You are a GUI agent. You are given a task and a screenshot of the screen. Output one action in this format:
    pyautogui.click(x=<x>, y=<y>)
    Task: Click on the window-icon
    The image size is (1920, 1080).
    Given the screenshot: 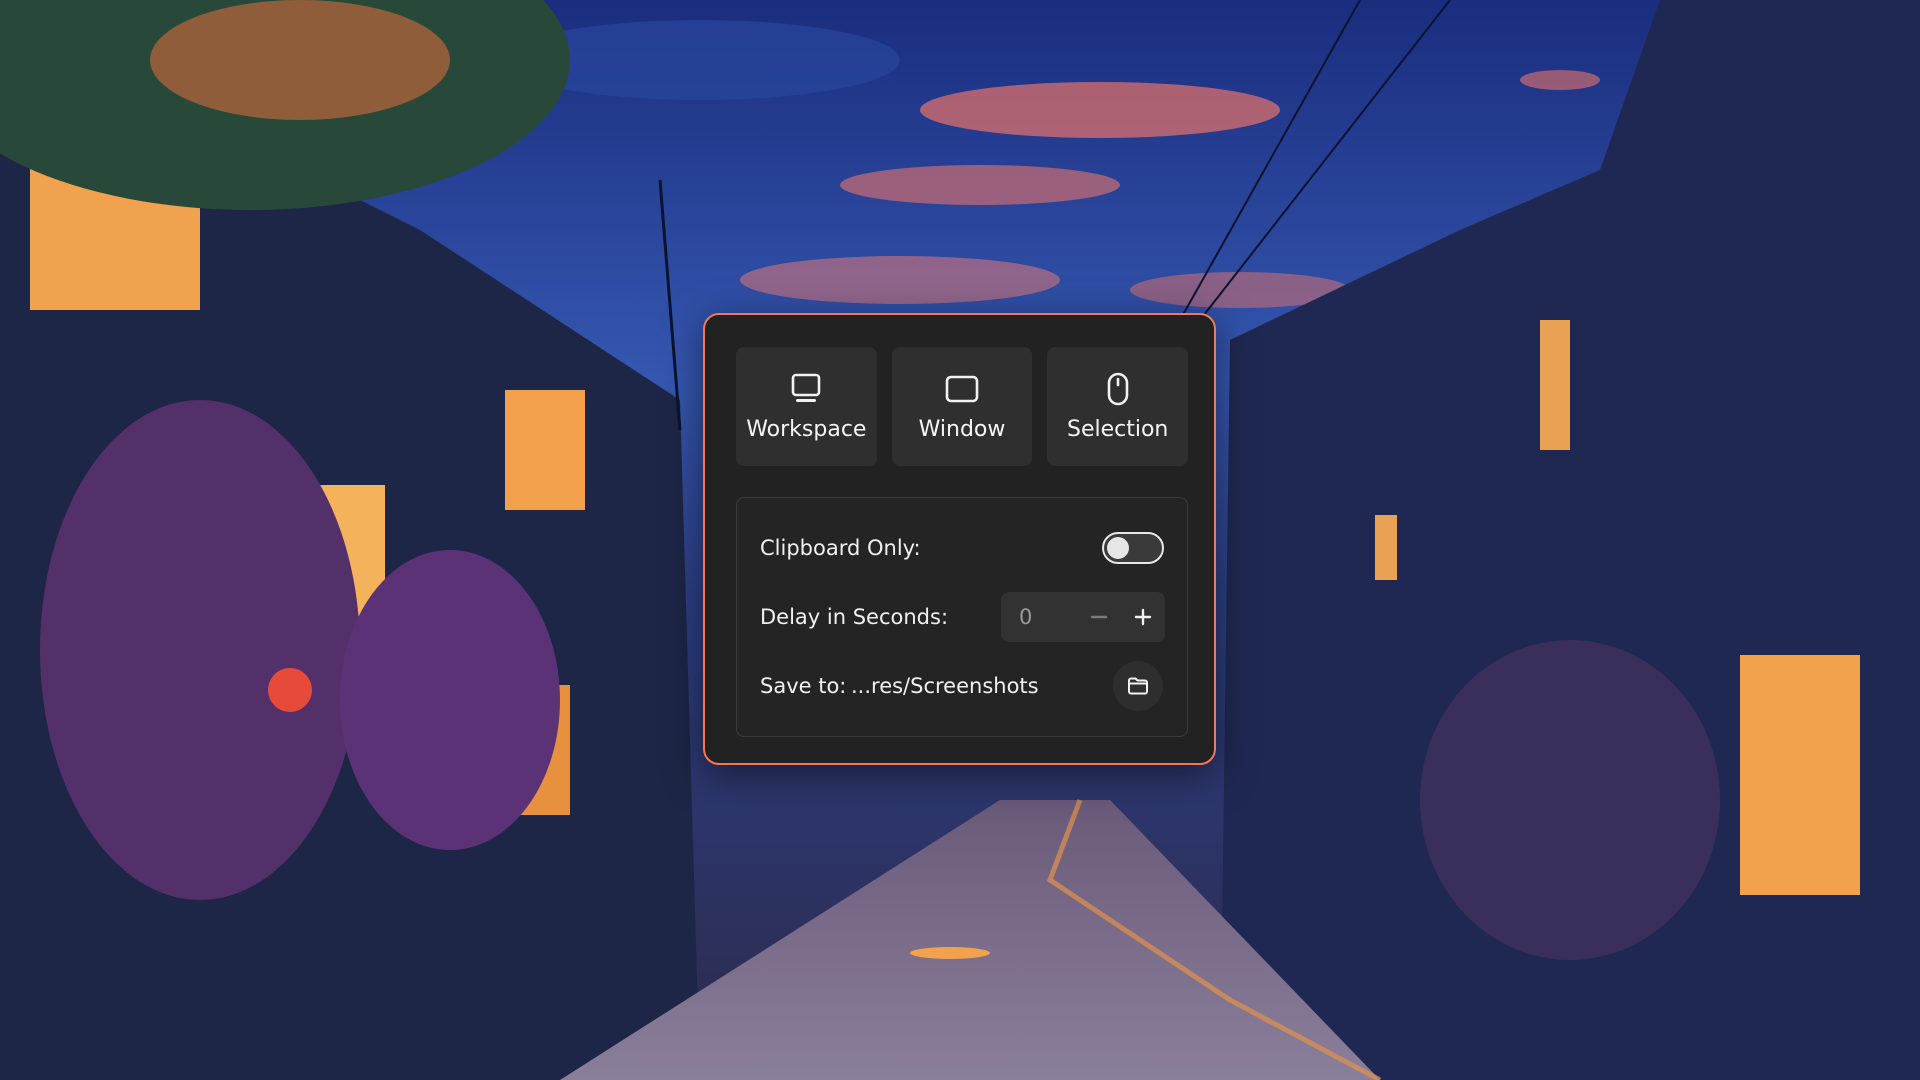 What is the action you would take?
    pyautogui.click(x=962, y=389)
    